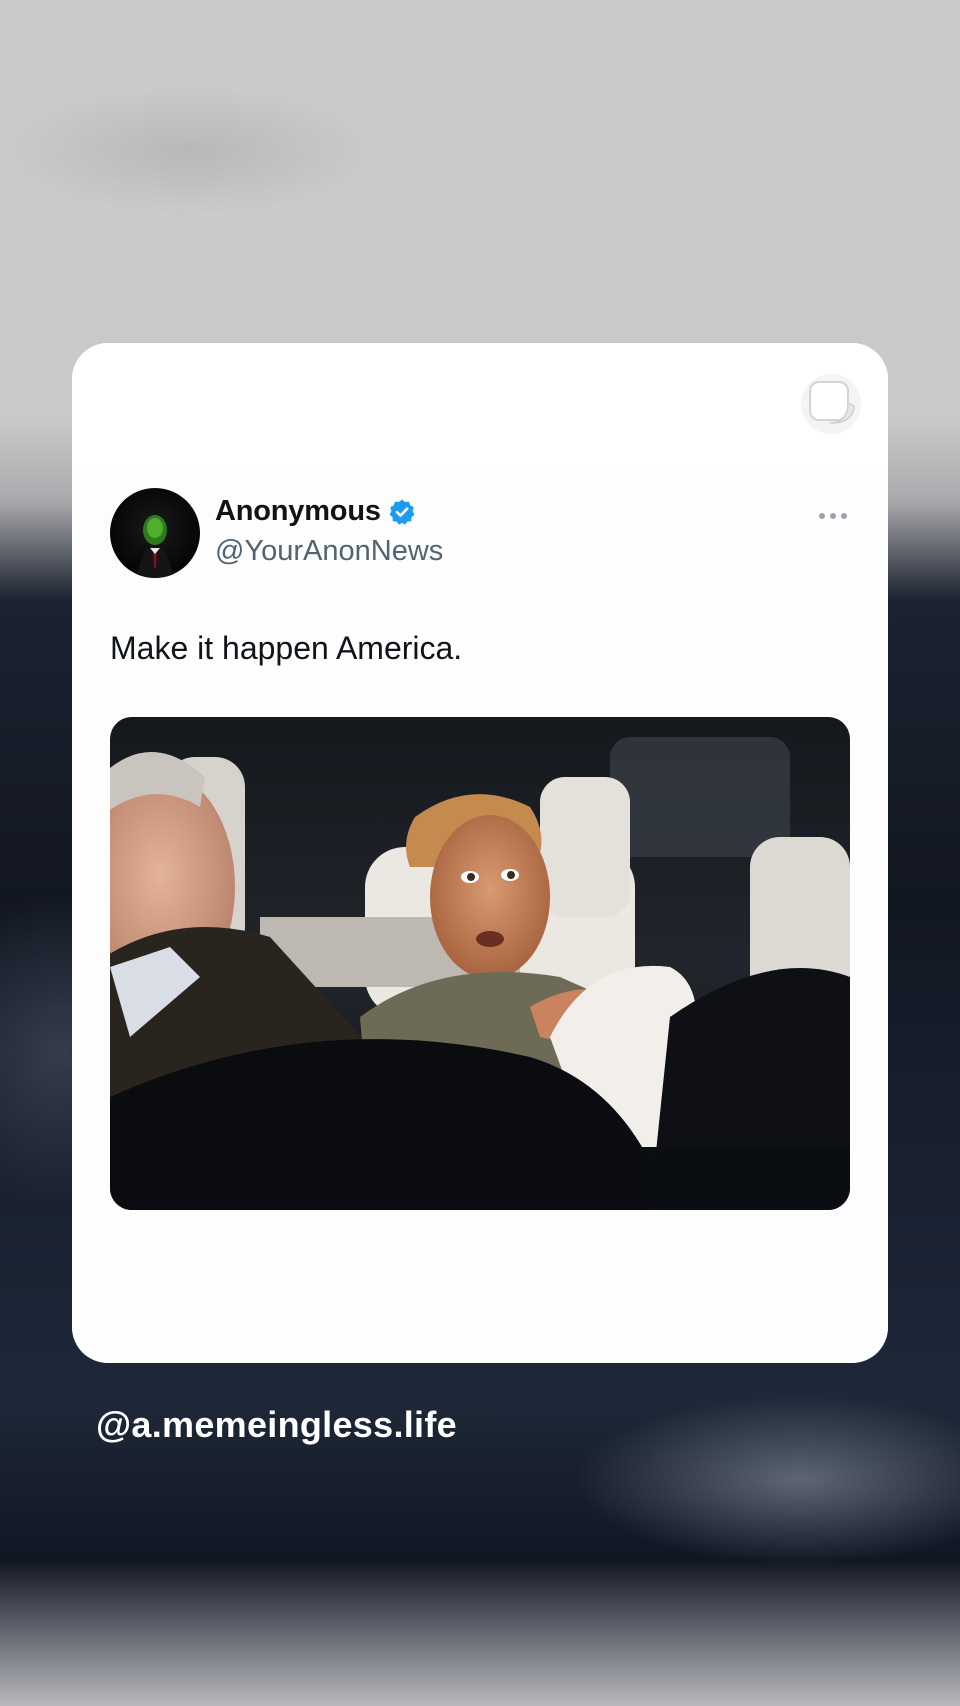 This screenshot has height=1706, width=960. I want to click on author-handle: @YourAnonNews, so click(329, 551).